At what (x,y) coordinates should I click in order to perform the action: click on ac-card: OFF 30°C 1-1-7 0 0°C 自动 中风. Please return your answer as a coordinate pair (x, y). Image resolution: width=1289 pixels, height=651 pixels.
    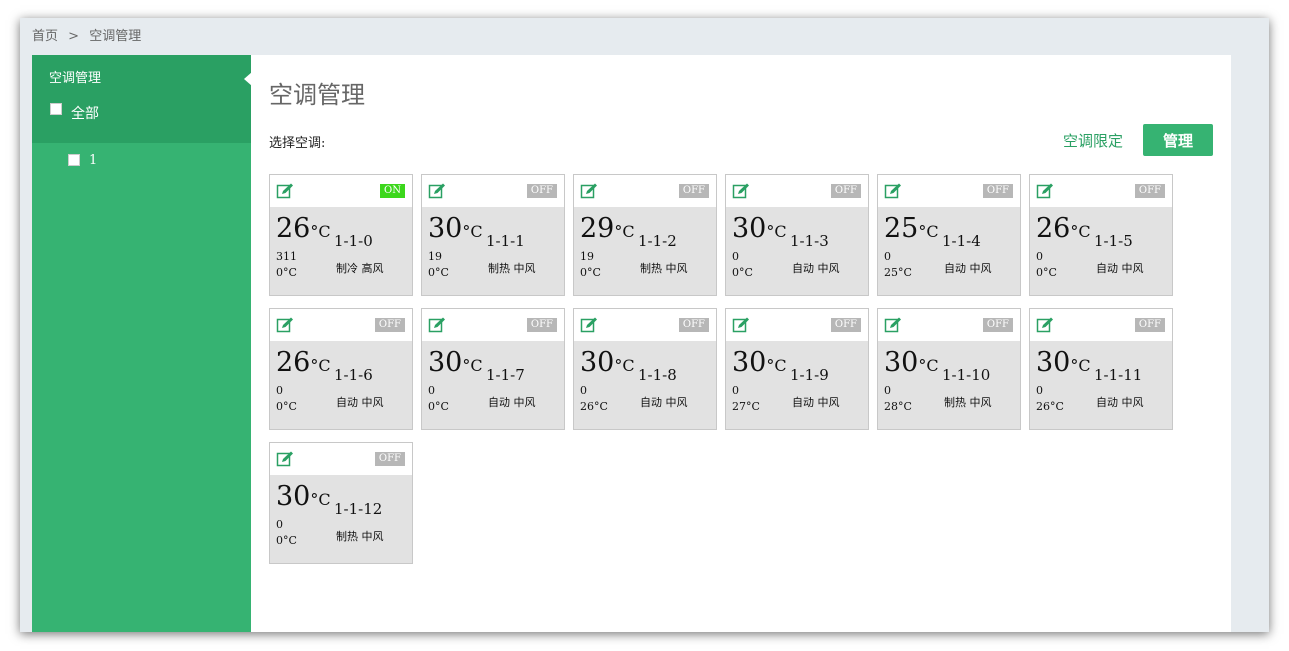
    Looking at the image, I should click on (493, 369).